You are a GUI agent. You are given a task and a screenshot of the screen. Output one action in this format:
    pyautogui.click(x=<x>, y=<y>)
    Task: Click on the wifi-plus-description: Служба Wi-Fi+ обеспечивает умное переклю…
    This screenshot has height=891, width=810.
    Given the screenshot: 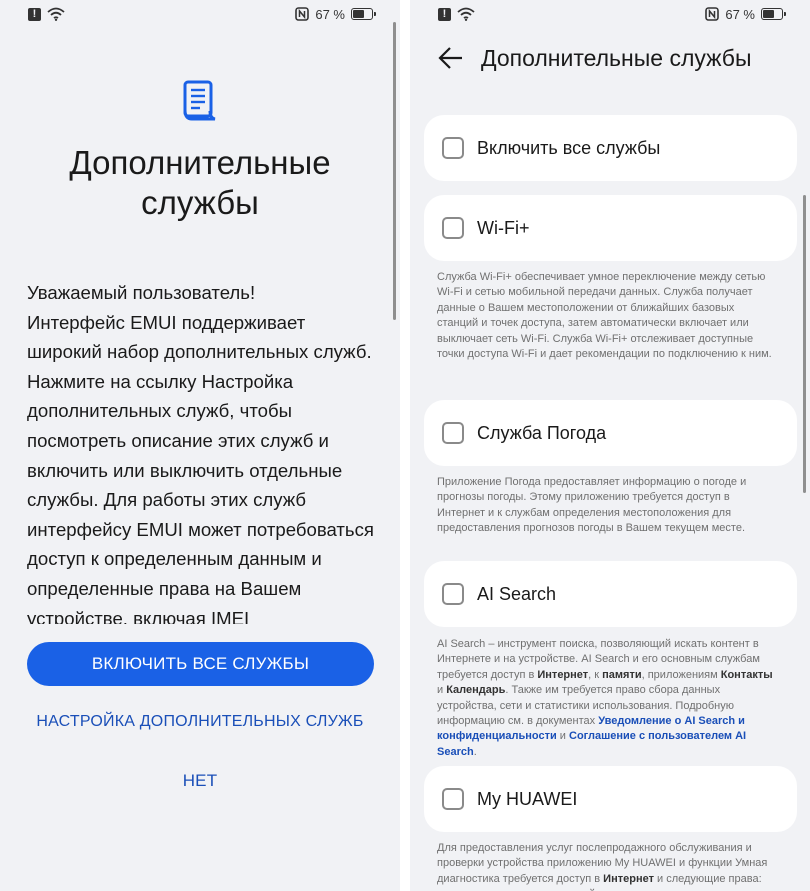 What is the action you would take?
    pyautogui.click(x=604, y=316)
    